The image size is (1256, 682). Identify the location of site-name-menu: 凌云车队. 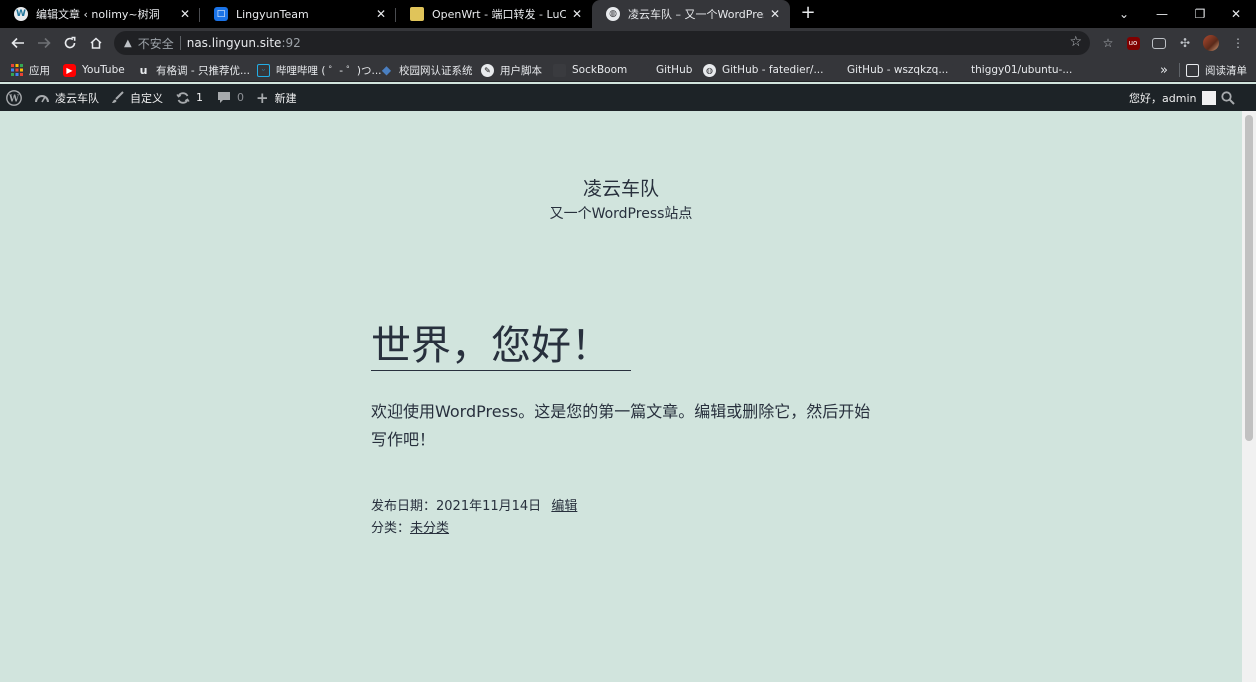
(67, 97).